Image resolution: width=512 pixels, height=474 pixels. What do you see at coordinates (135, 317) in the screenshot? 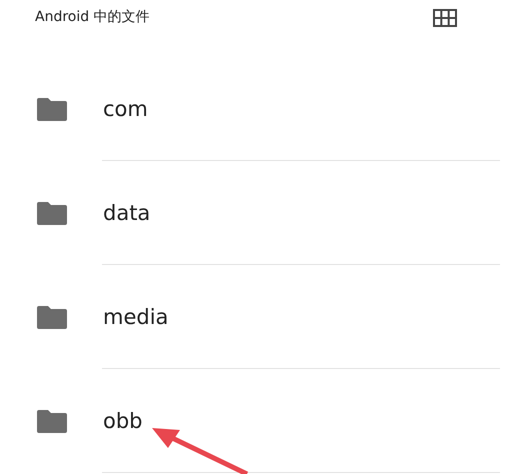
I see `folder-name: media` at bounding box center [135, 317].